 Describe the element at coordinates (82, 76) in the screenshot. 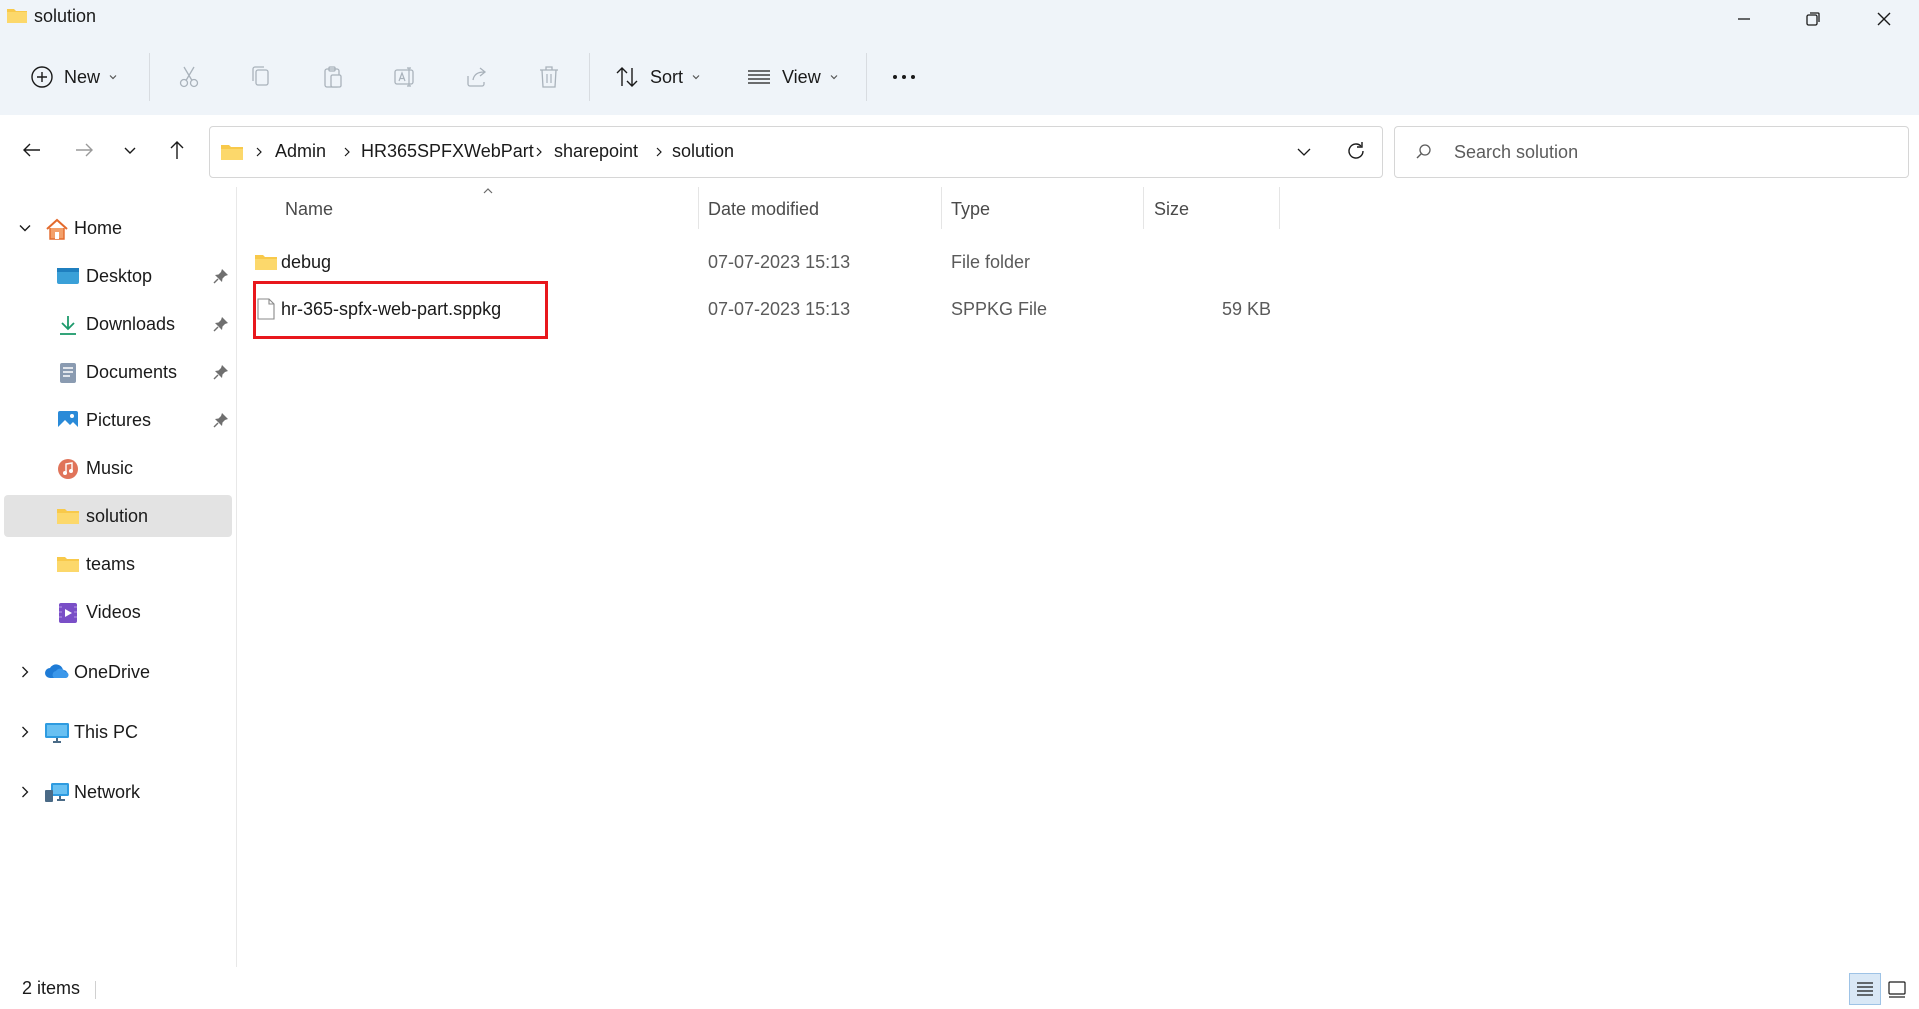

I see `new-label: New` at that location.